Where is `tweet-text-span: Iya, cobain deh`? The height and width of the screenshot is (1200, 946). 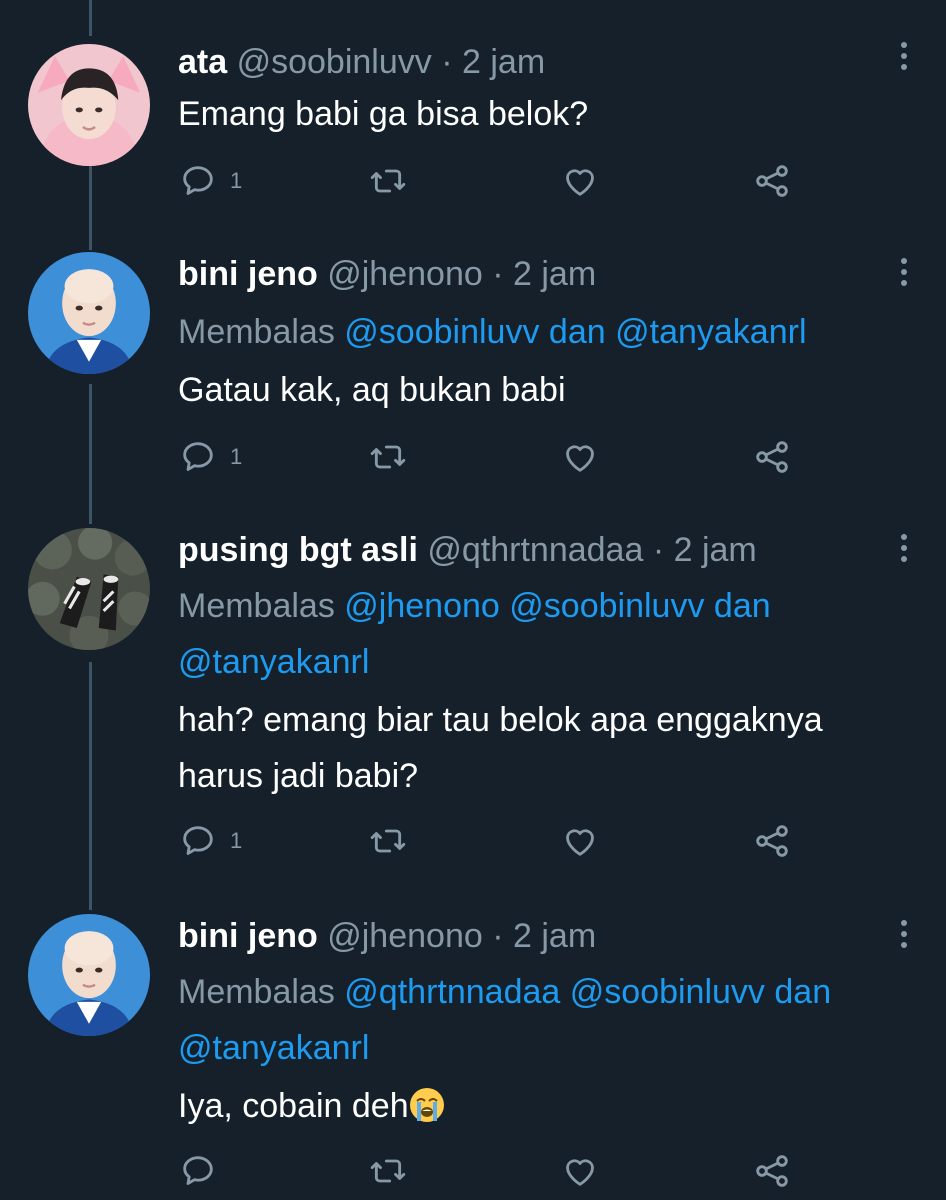 tweet-text-span: Iya, cobain deh is located at coordinates (293, 1106).